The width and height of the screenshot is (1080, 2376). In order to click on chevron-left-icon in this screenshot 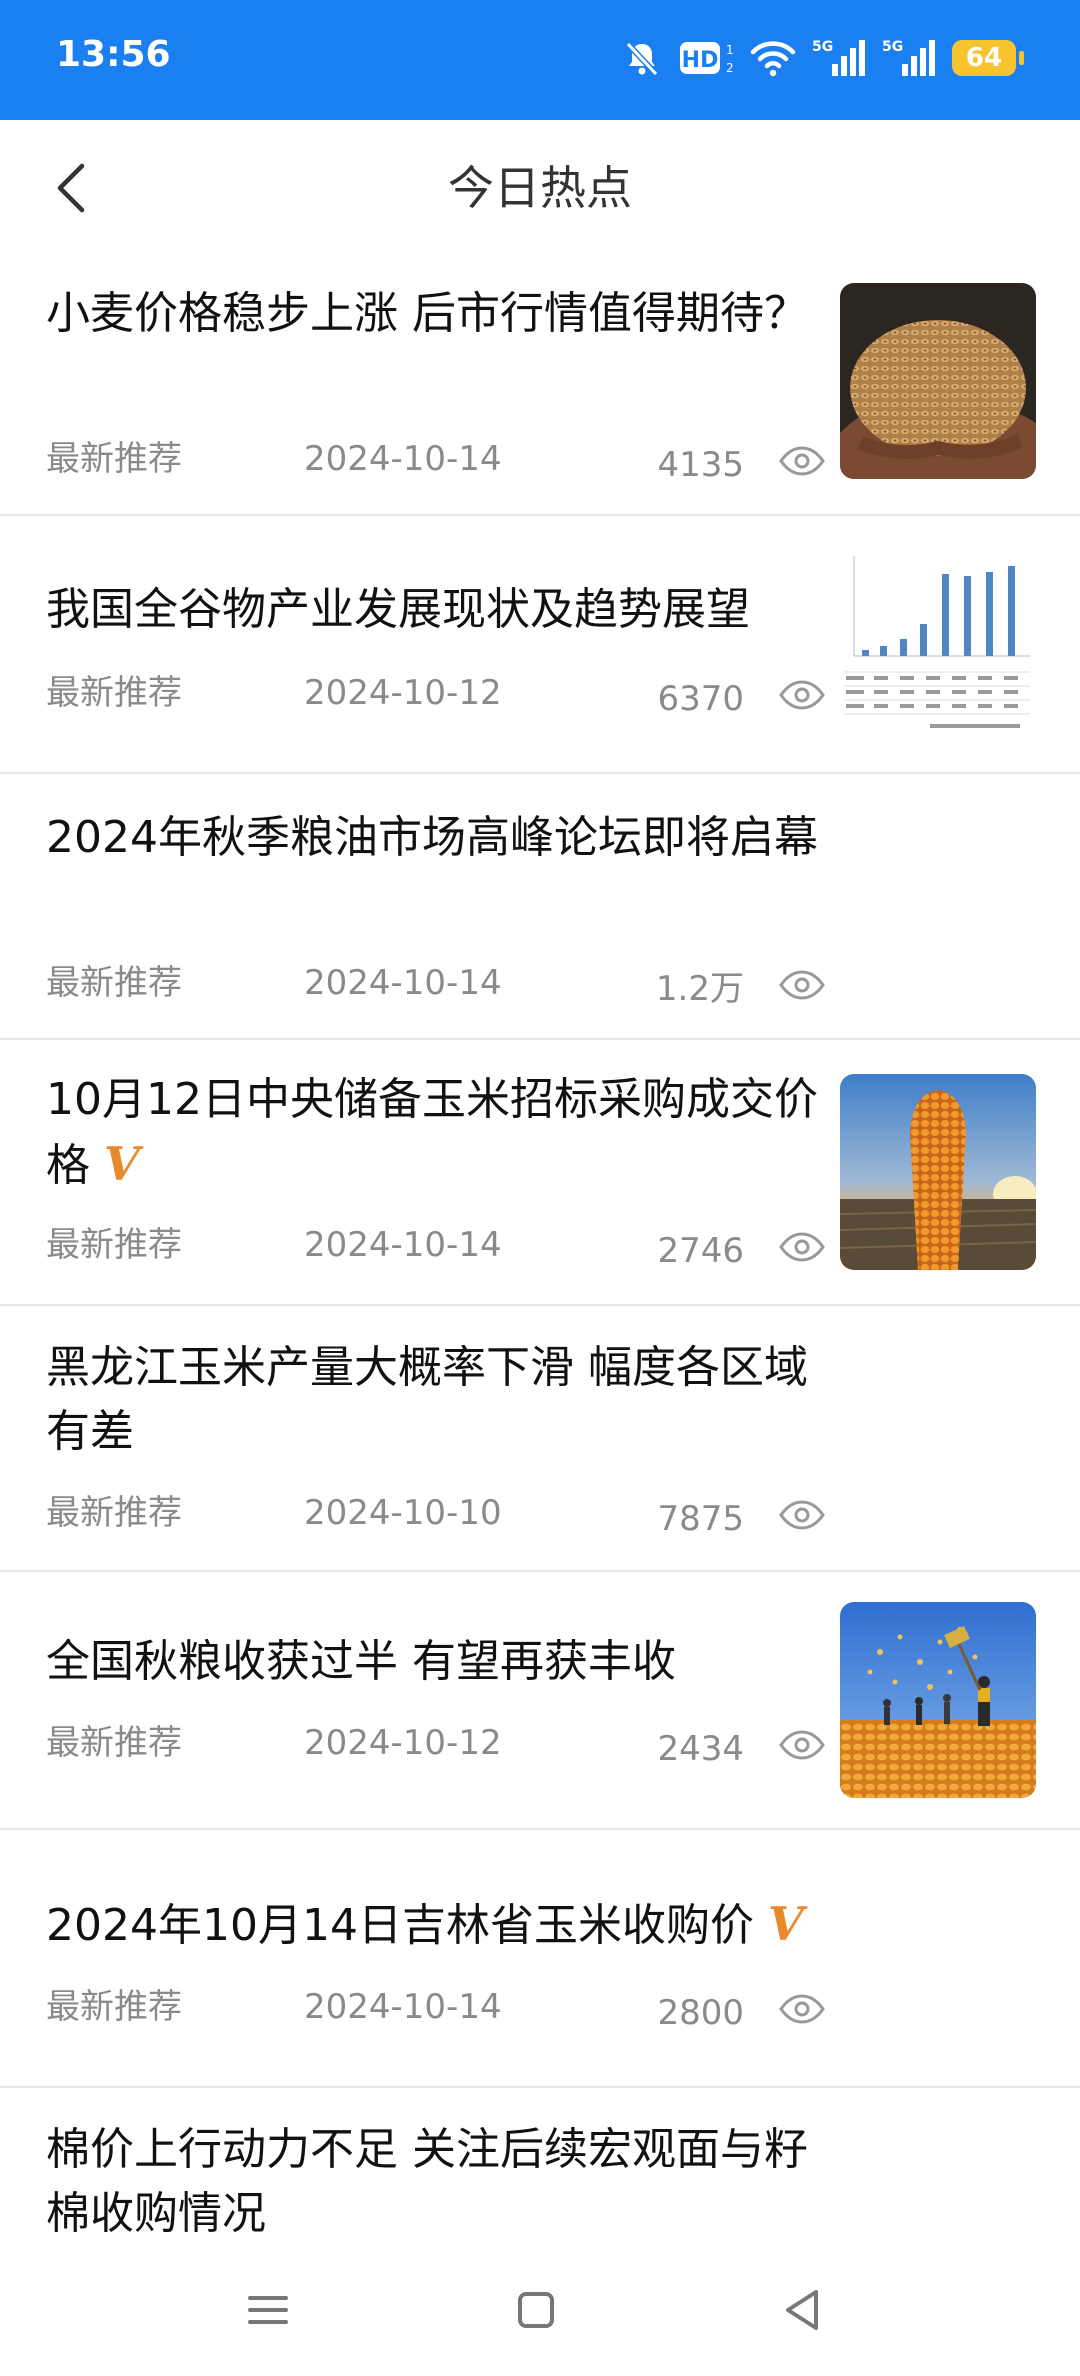, I will do `click(71, 188)`.